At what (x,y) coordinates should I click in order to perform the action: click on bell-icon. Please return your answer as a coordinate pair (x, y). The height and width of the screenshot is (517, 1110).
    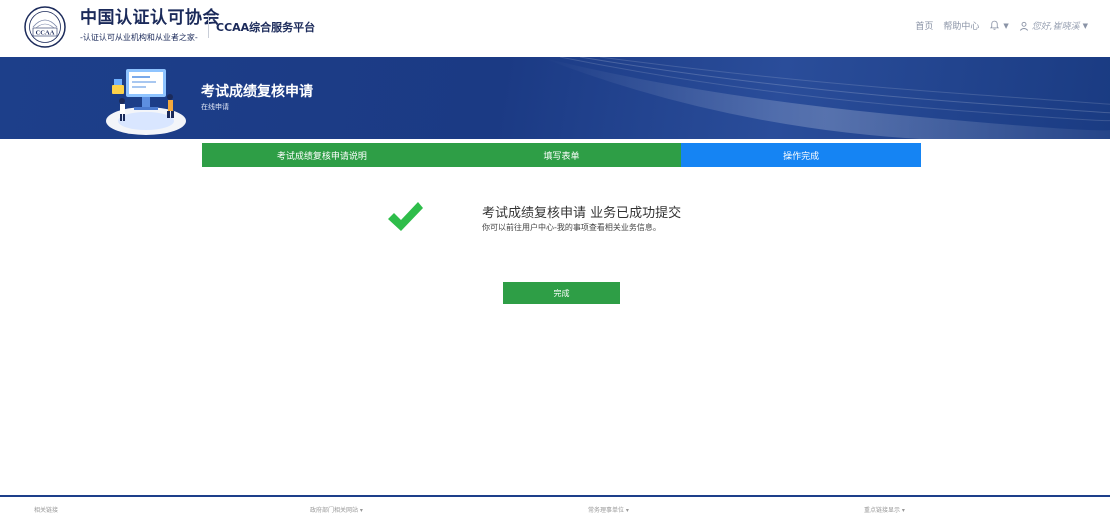
    Looking at the image, I should click on (995, 25).